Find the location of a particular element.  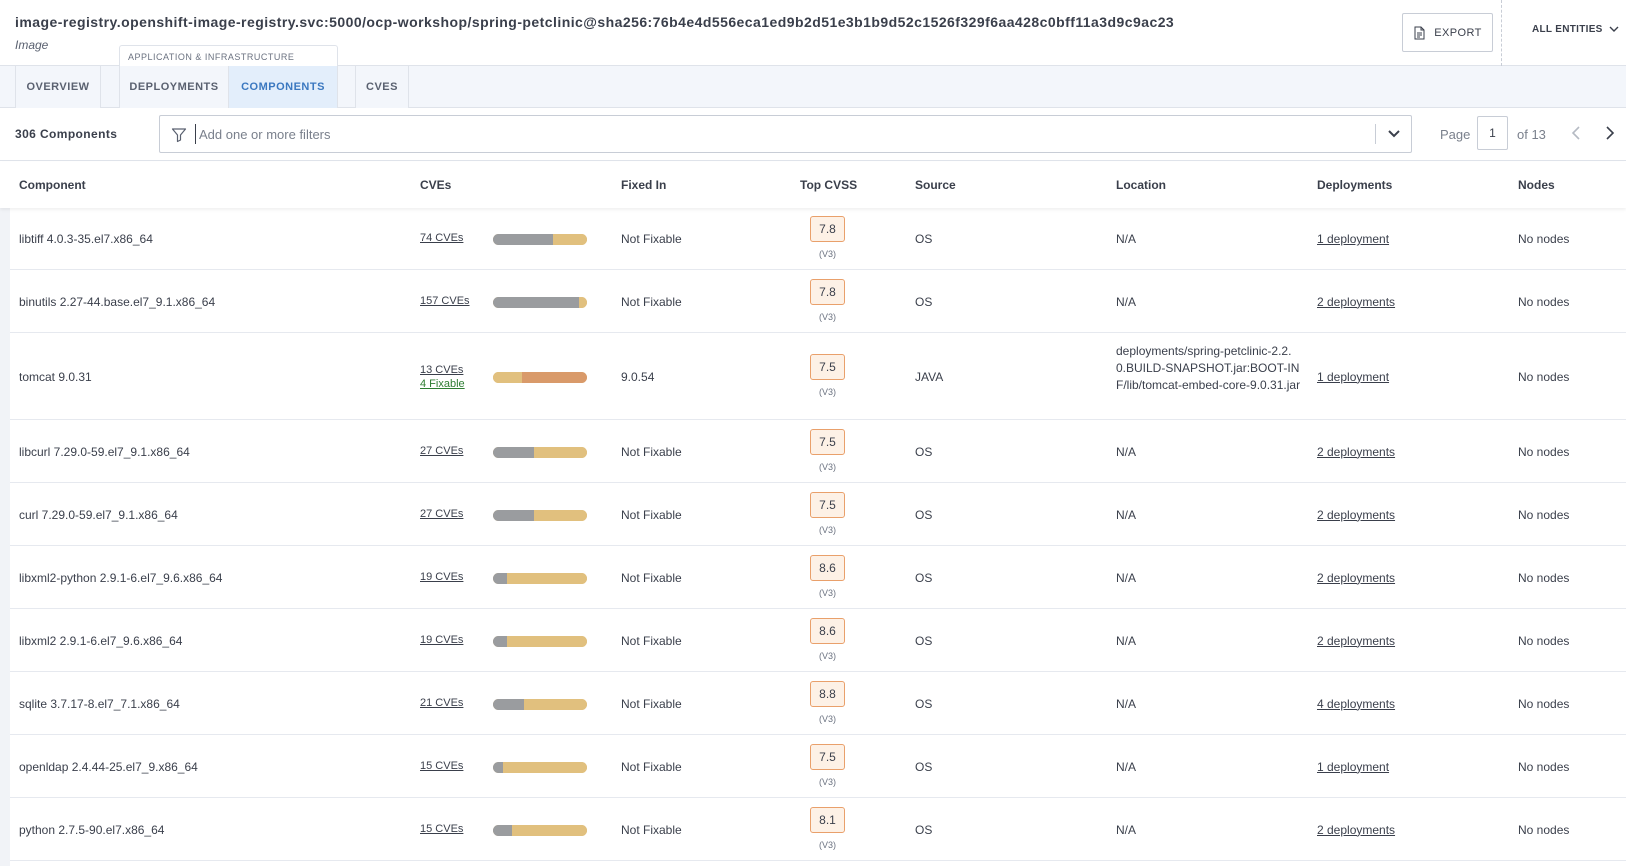

all-entities-dropdown: All Entities is located at coordinates (1575, 29).